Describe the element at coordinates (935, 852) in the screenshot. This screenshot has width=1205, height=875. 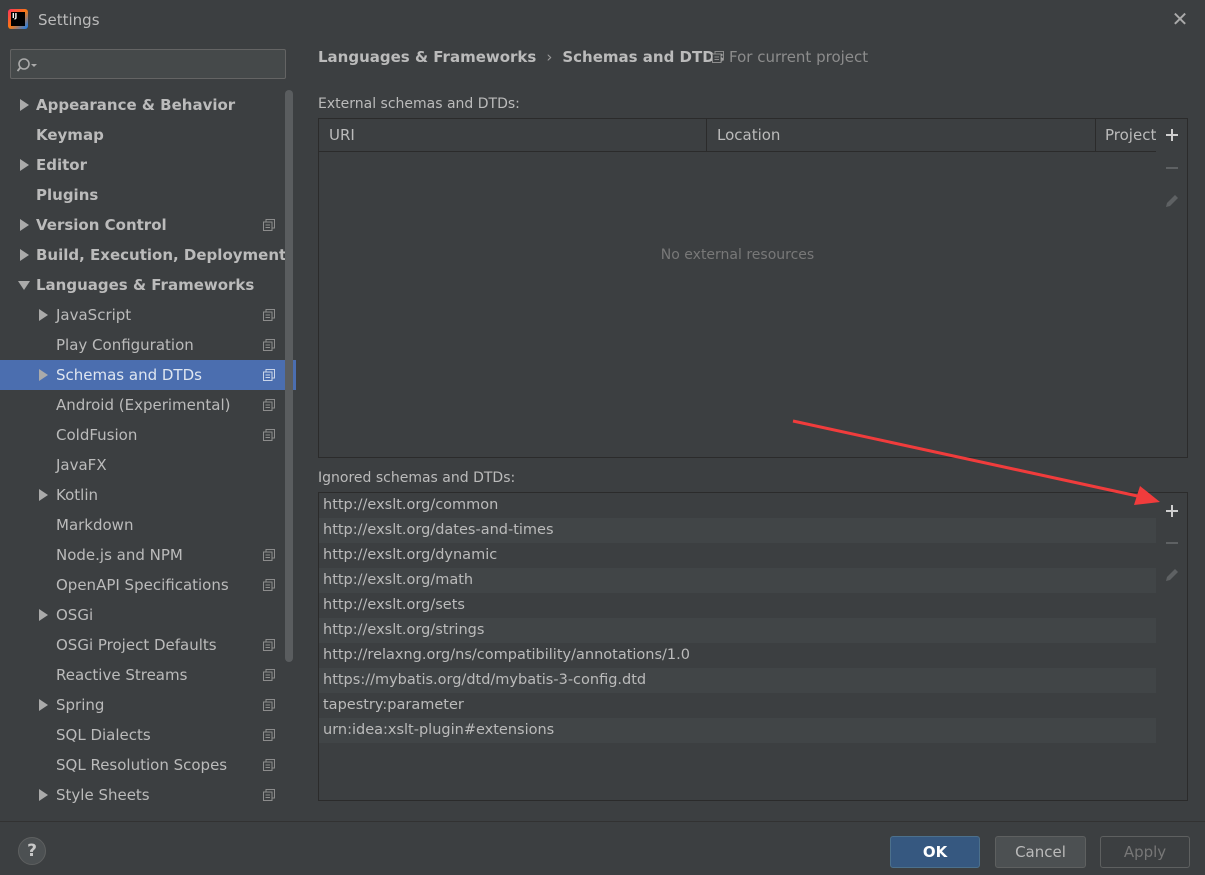
I see `ok-button: OK` at that location.